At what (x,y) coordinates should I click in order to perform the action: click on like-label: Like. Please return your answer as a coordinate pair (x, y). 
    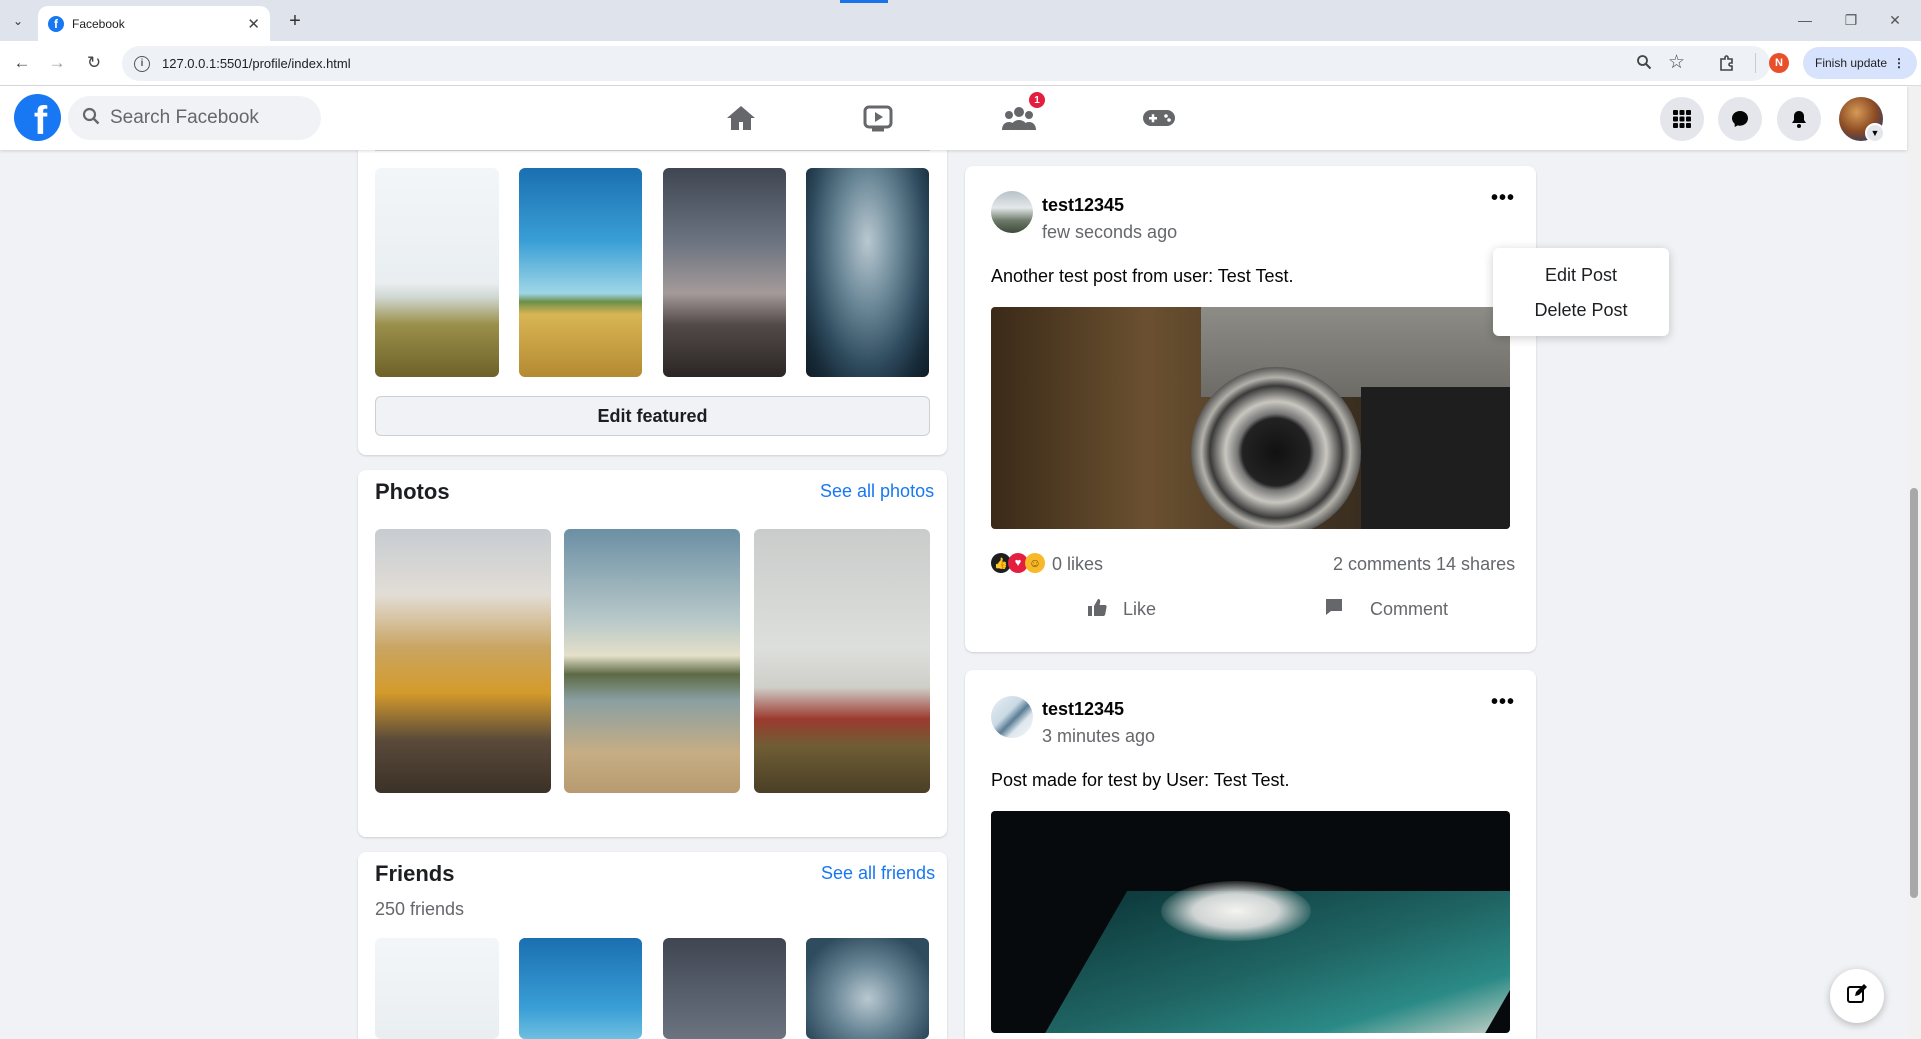
    Looking at the image, I should click on (1140, 609).